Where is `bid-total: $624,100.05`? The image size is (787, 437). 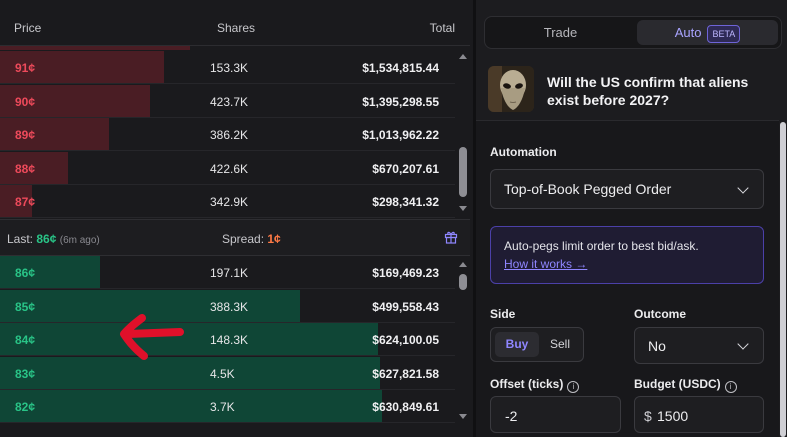
bid-total: $624,100.05 is located at coordinates (405, 340).